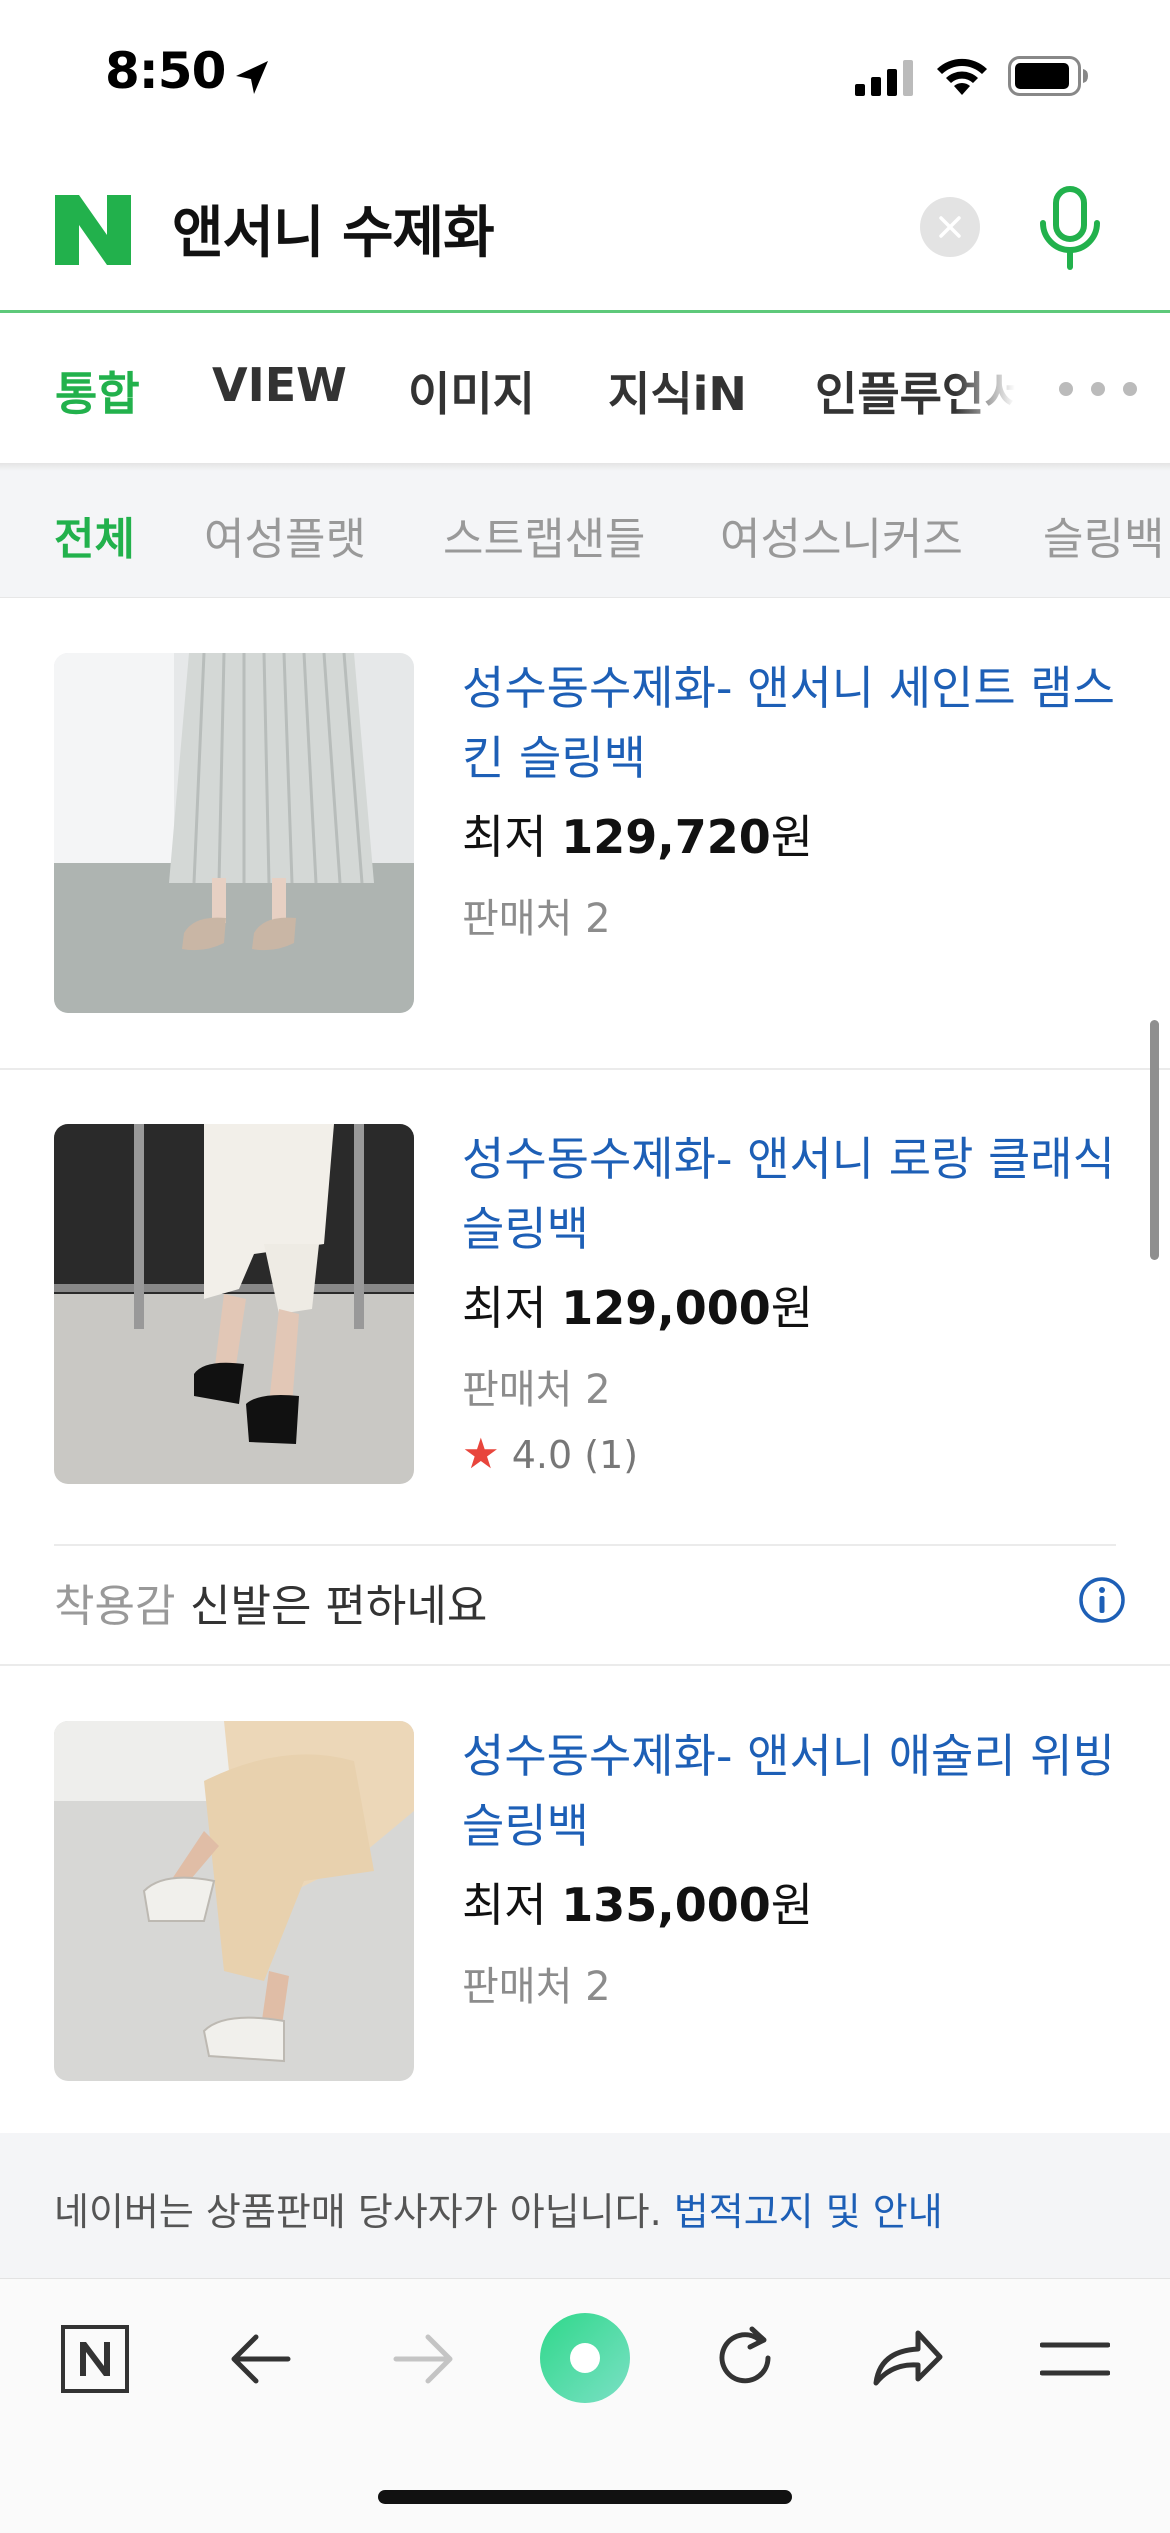  What do you see at coordinates (962, 76) in the screenshot?
I see `wifi-icon` at bounding box center [962, 76].